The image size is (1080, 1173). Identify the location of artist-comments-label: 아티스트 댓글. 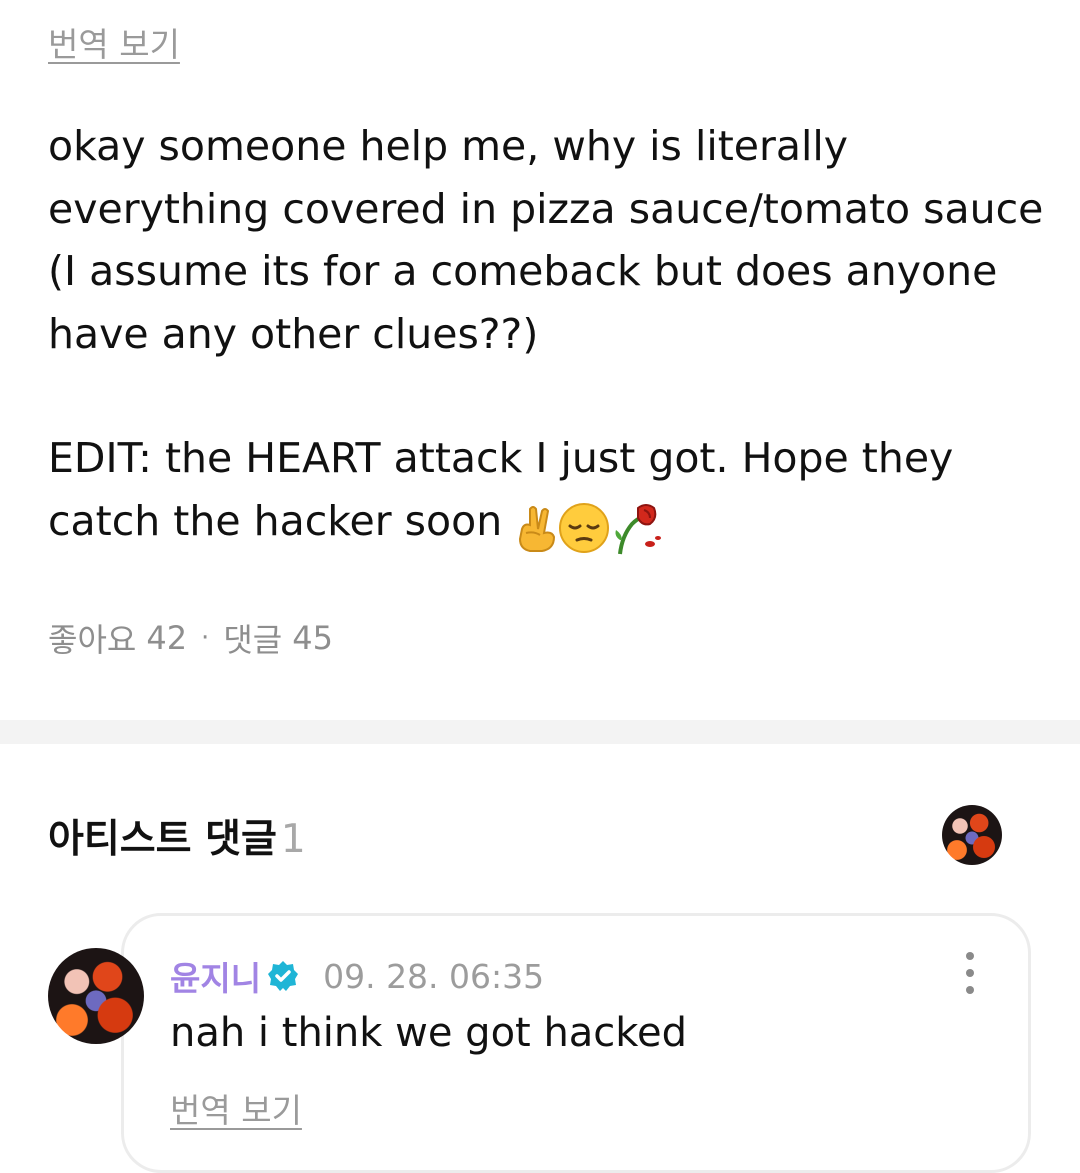
(162, 839).